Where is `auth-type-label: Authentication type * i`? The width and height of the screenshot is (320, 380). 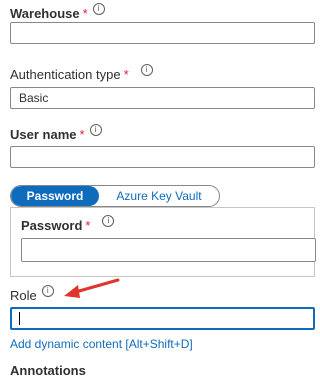
auth-type-label: Authentication type * i is located at coordinates (81, 73).